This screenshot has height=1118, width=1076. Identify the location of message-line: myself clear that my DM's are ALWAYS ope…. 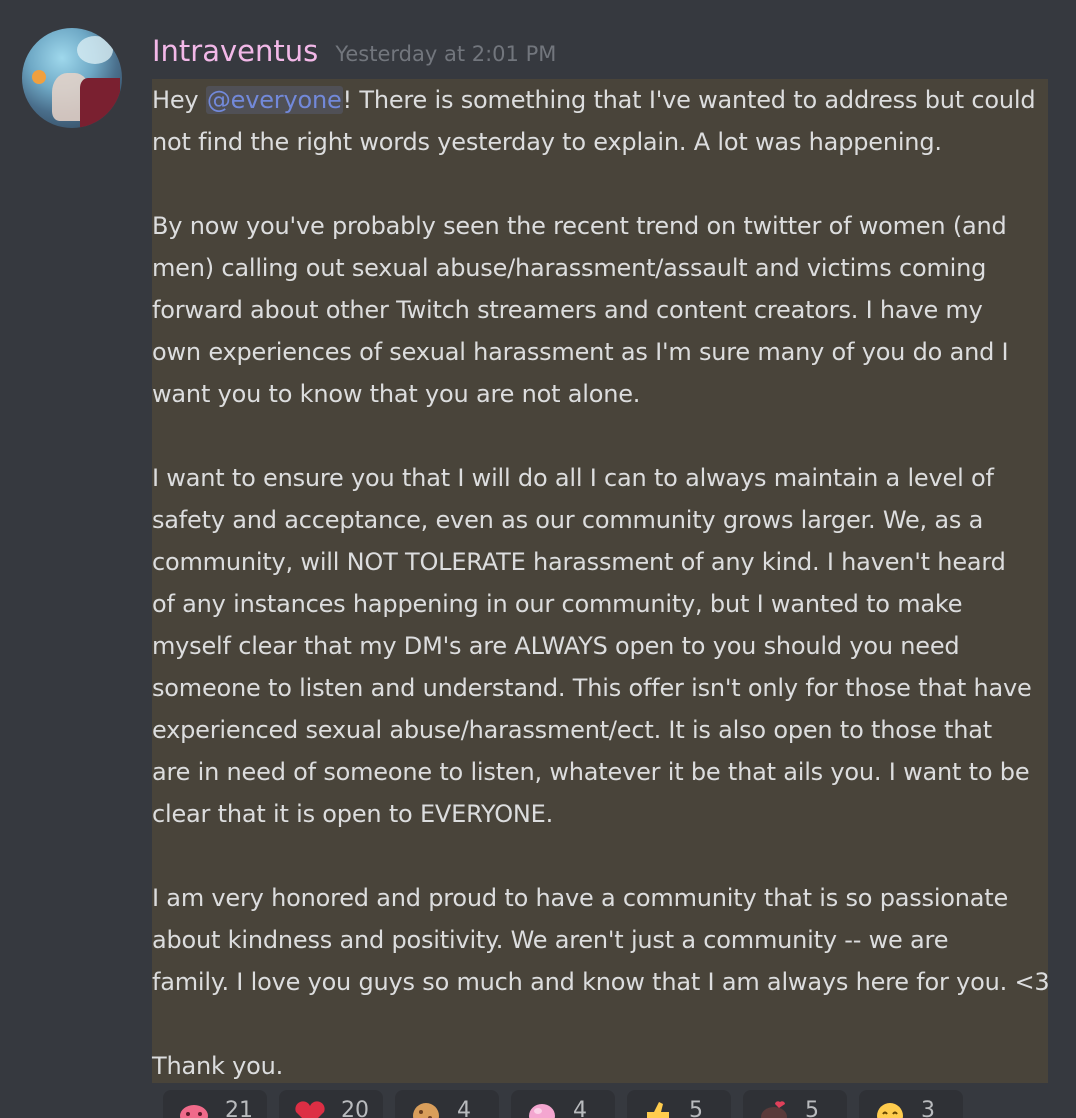
(556, 646).